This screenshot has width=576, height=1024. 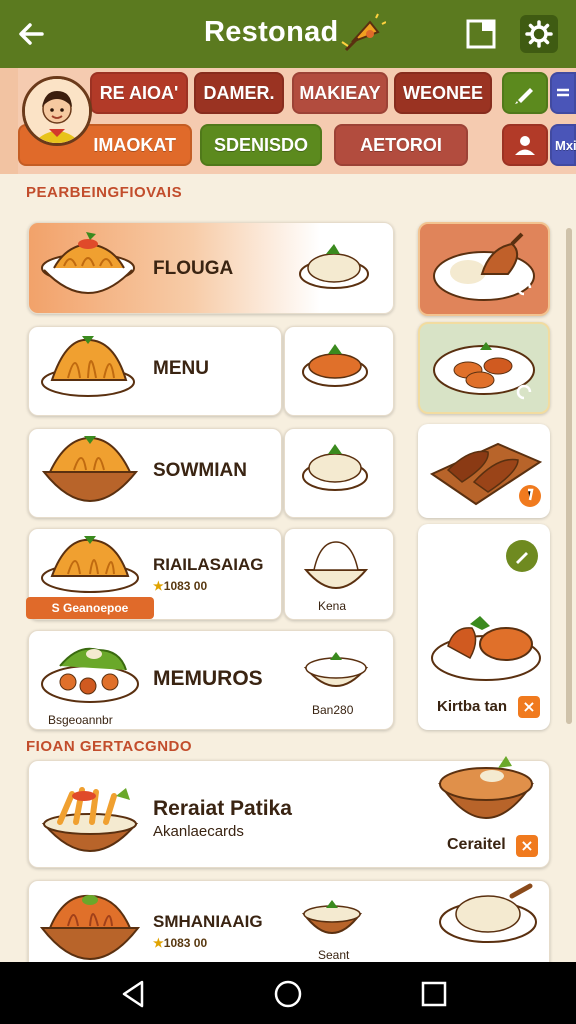 What do you see at coordinates (336, 565) in the screenshot?
I see `dumpling-bowl-icon` at bounding box center [336, 565].